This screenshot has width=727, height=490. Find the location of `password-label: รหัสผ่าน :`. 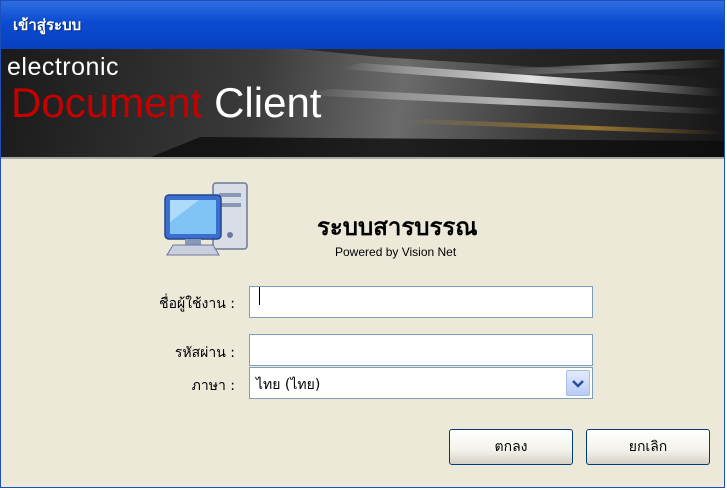

password-label: รหัสผ่าน : is located at coordinates (204, 353).